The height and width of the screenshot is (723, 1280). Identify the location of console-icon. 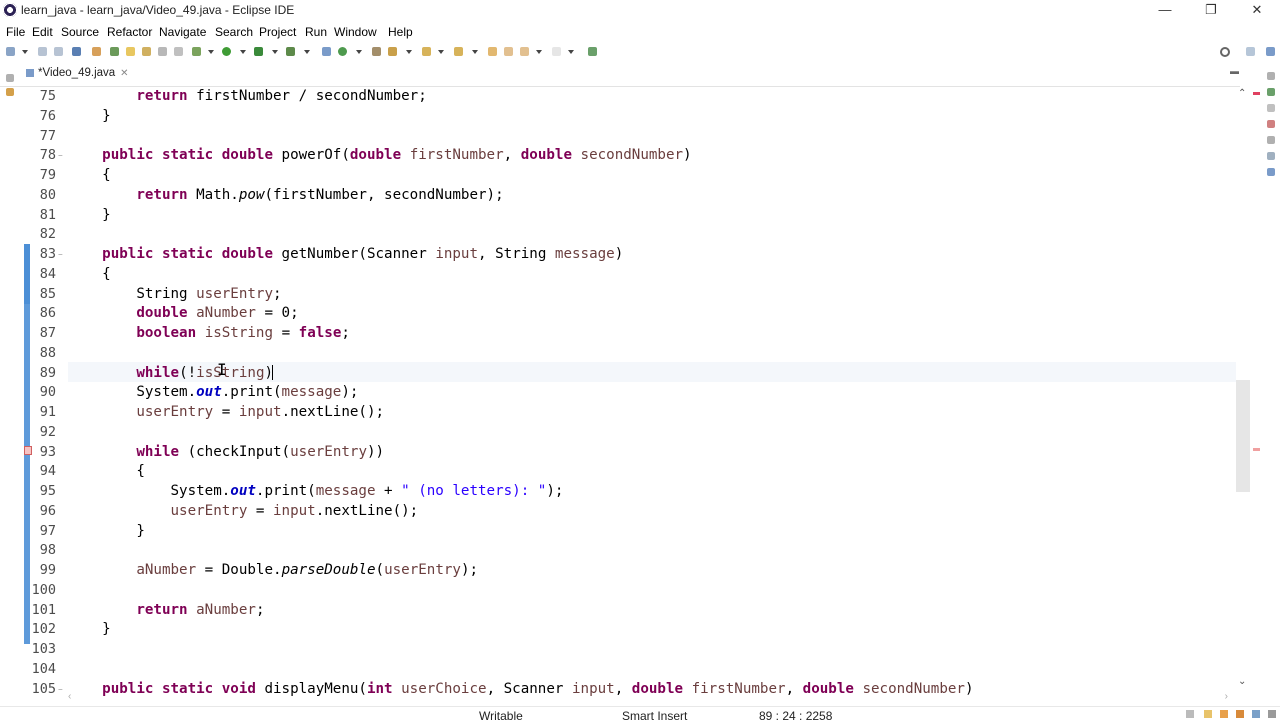
(1271, 172).